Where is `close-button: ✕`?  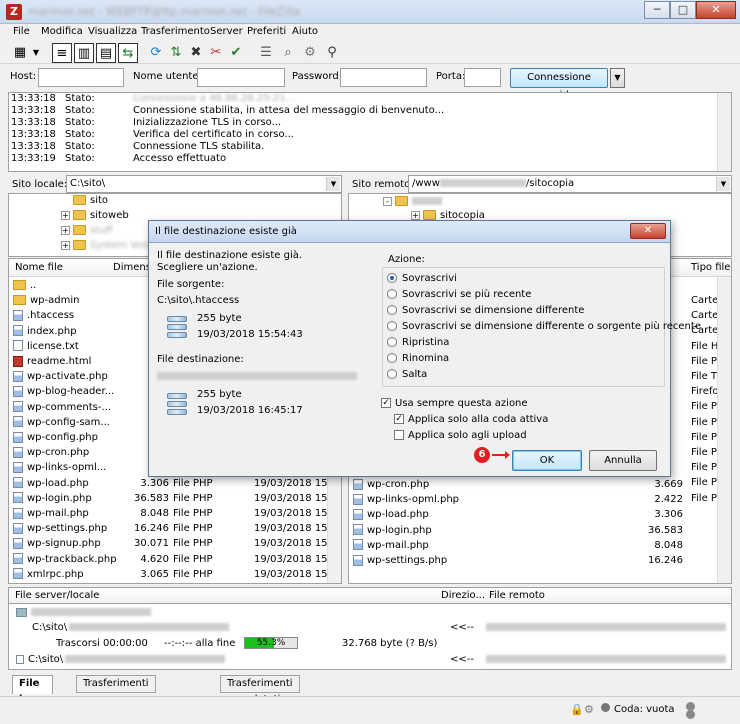 close-button: ✕ is located at coordinates (716, 10).